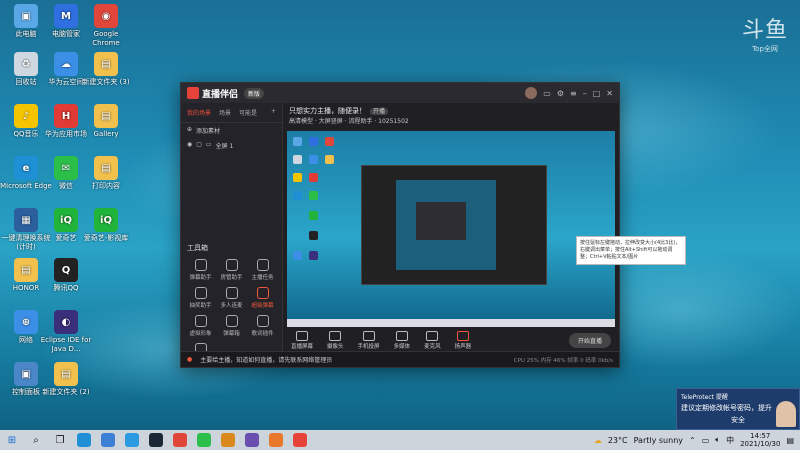  What do you see at coordinates (199, 112) in the screenshot?
I see `tab-my-scene: 我的场景` at bounding box center [199, 112].